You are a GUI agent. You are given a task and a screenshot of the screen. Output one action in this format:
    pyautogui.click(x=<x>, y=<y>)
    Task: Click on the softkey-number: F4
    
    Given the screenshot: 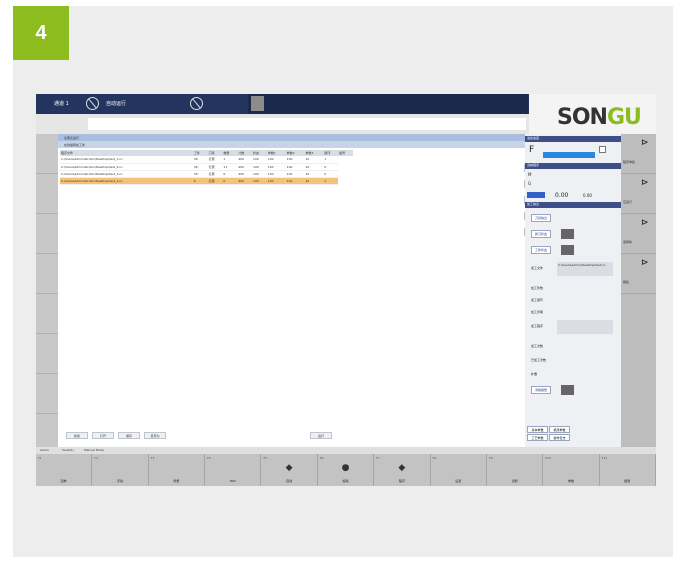 What is the action you would take?
    pyautogui.click(x=209, y=458)
    